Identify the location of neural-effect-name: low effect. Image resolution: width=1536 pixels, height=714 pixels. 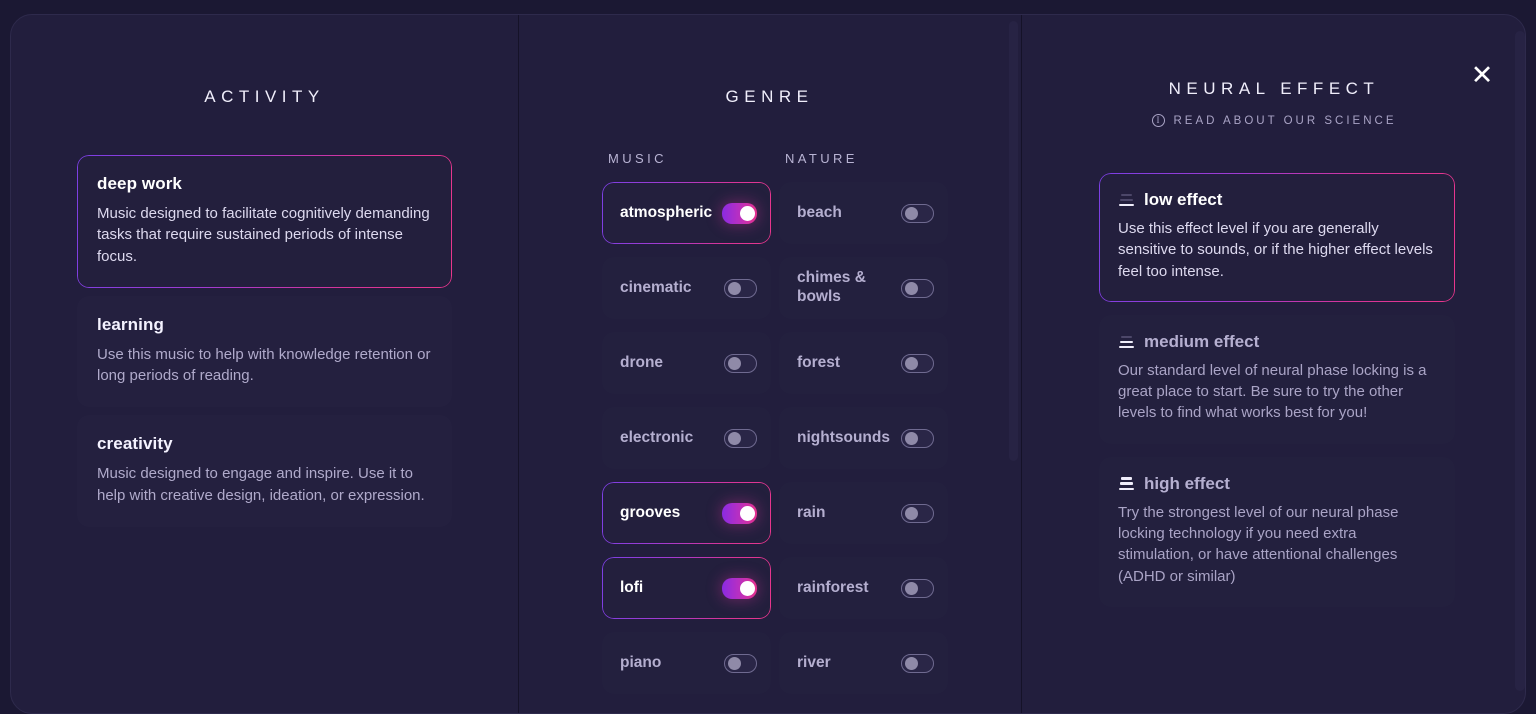
(1183, 199).